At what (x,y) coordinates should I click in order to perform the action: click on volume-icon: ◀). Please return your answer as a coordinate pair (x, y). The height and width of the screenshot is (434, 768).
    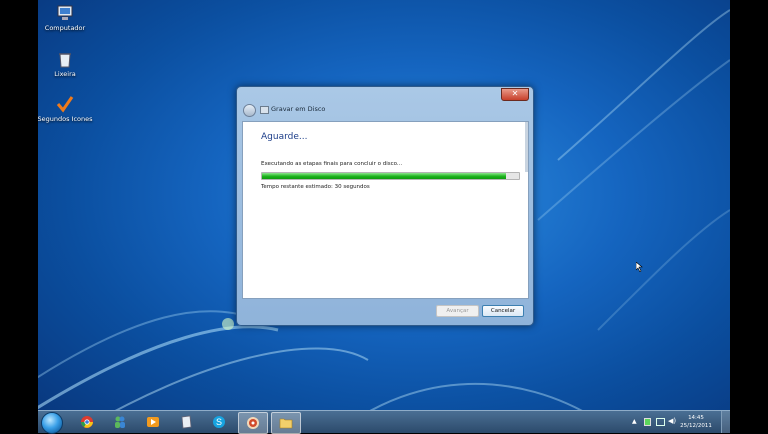
    Looking at the image, I should click on (672, 421).